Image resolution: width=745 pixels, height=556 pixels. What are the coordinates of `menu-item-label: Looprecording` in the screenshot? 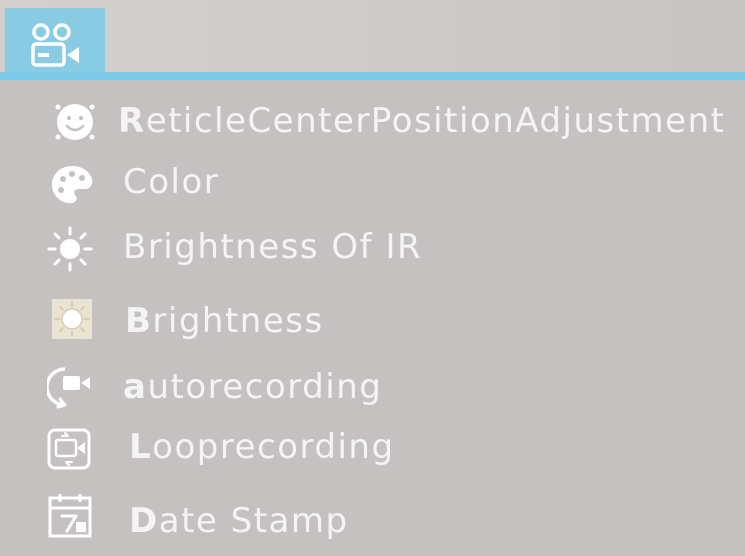 It's located at (262, 447).